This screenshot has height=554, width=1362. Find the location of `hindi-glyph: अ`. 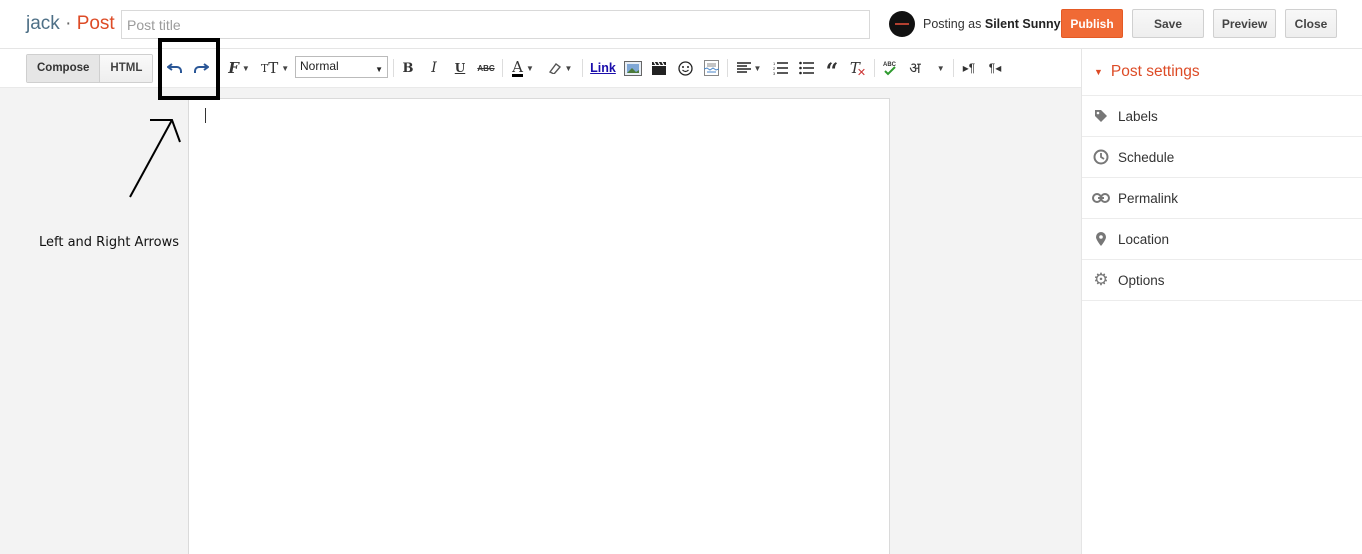

hindi-glyph: अ is located at coordinates (915, 68).